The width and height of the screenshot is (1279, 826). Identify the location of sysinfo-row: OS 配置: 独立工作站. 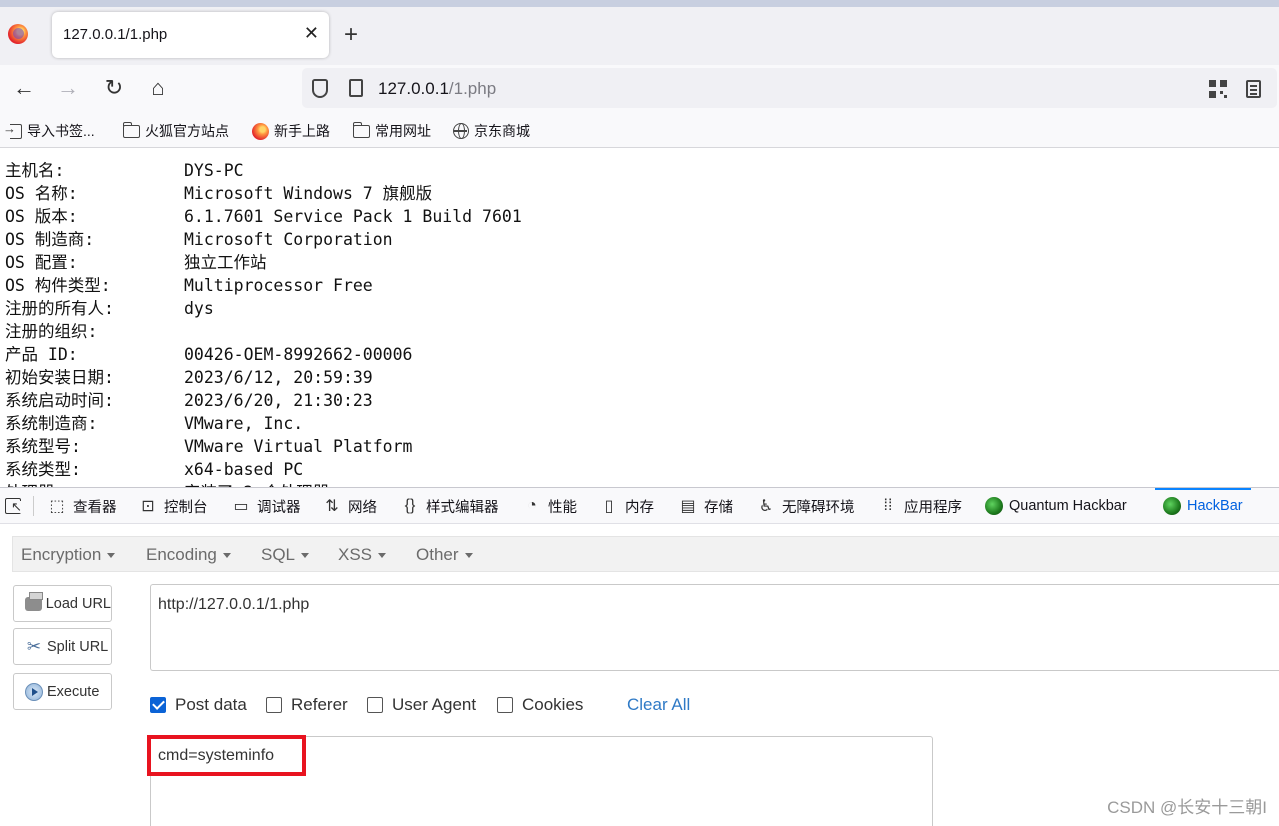
(263, 262).